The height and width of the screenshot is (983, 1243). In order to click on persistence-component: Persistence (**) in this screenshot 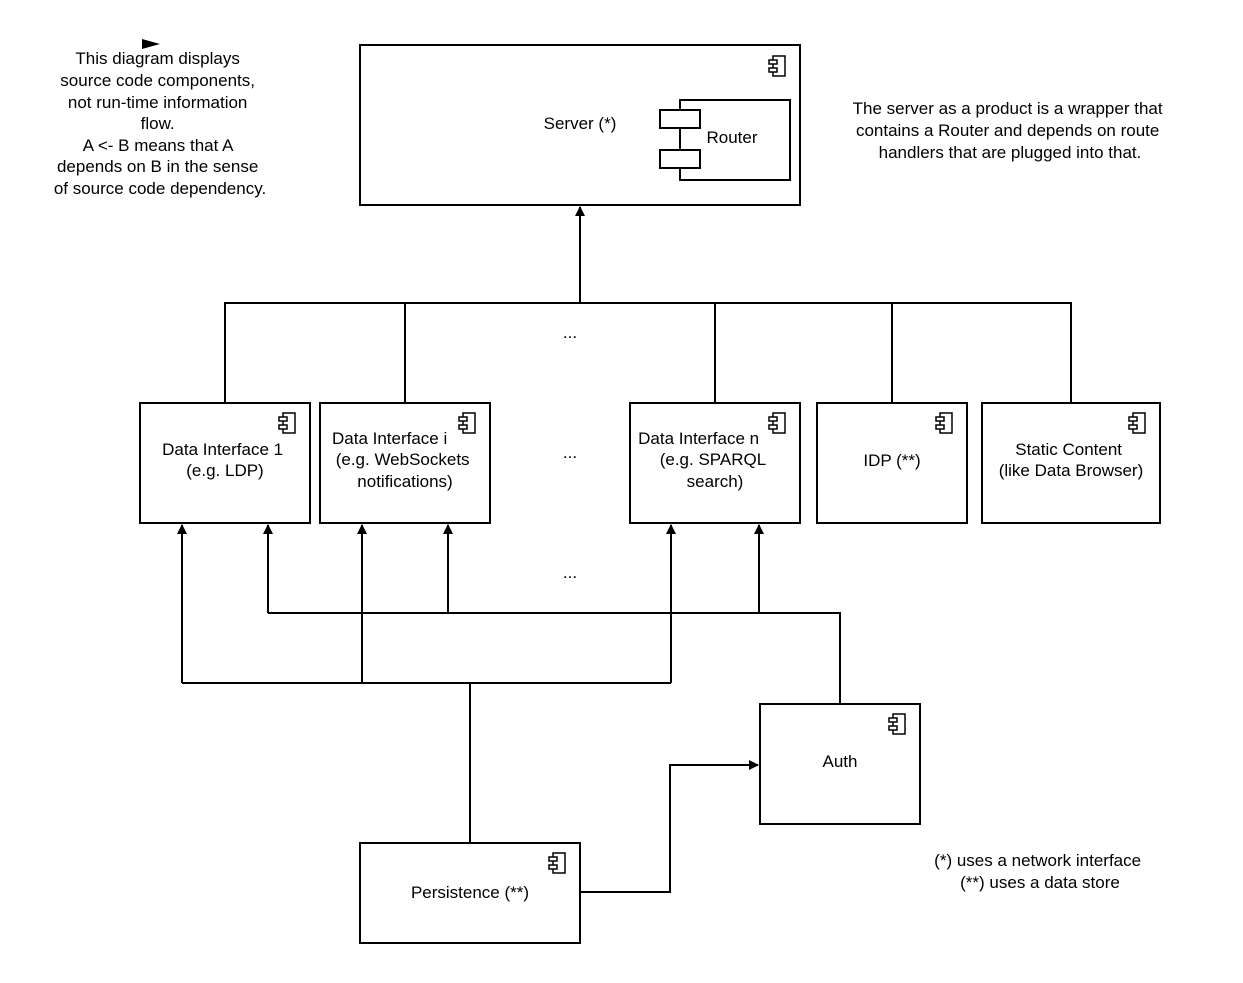, I will do `click(470, 893)`.